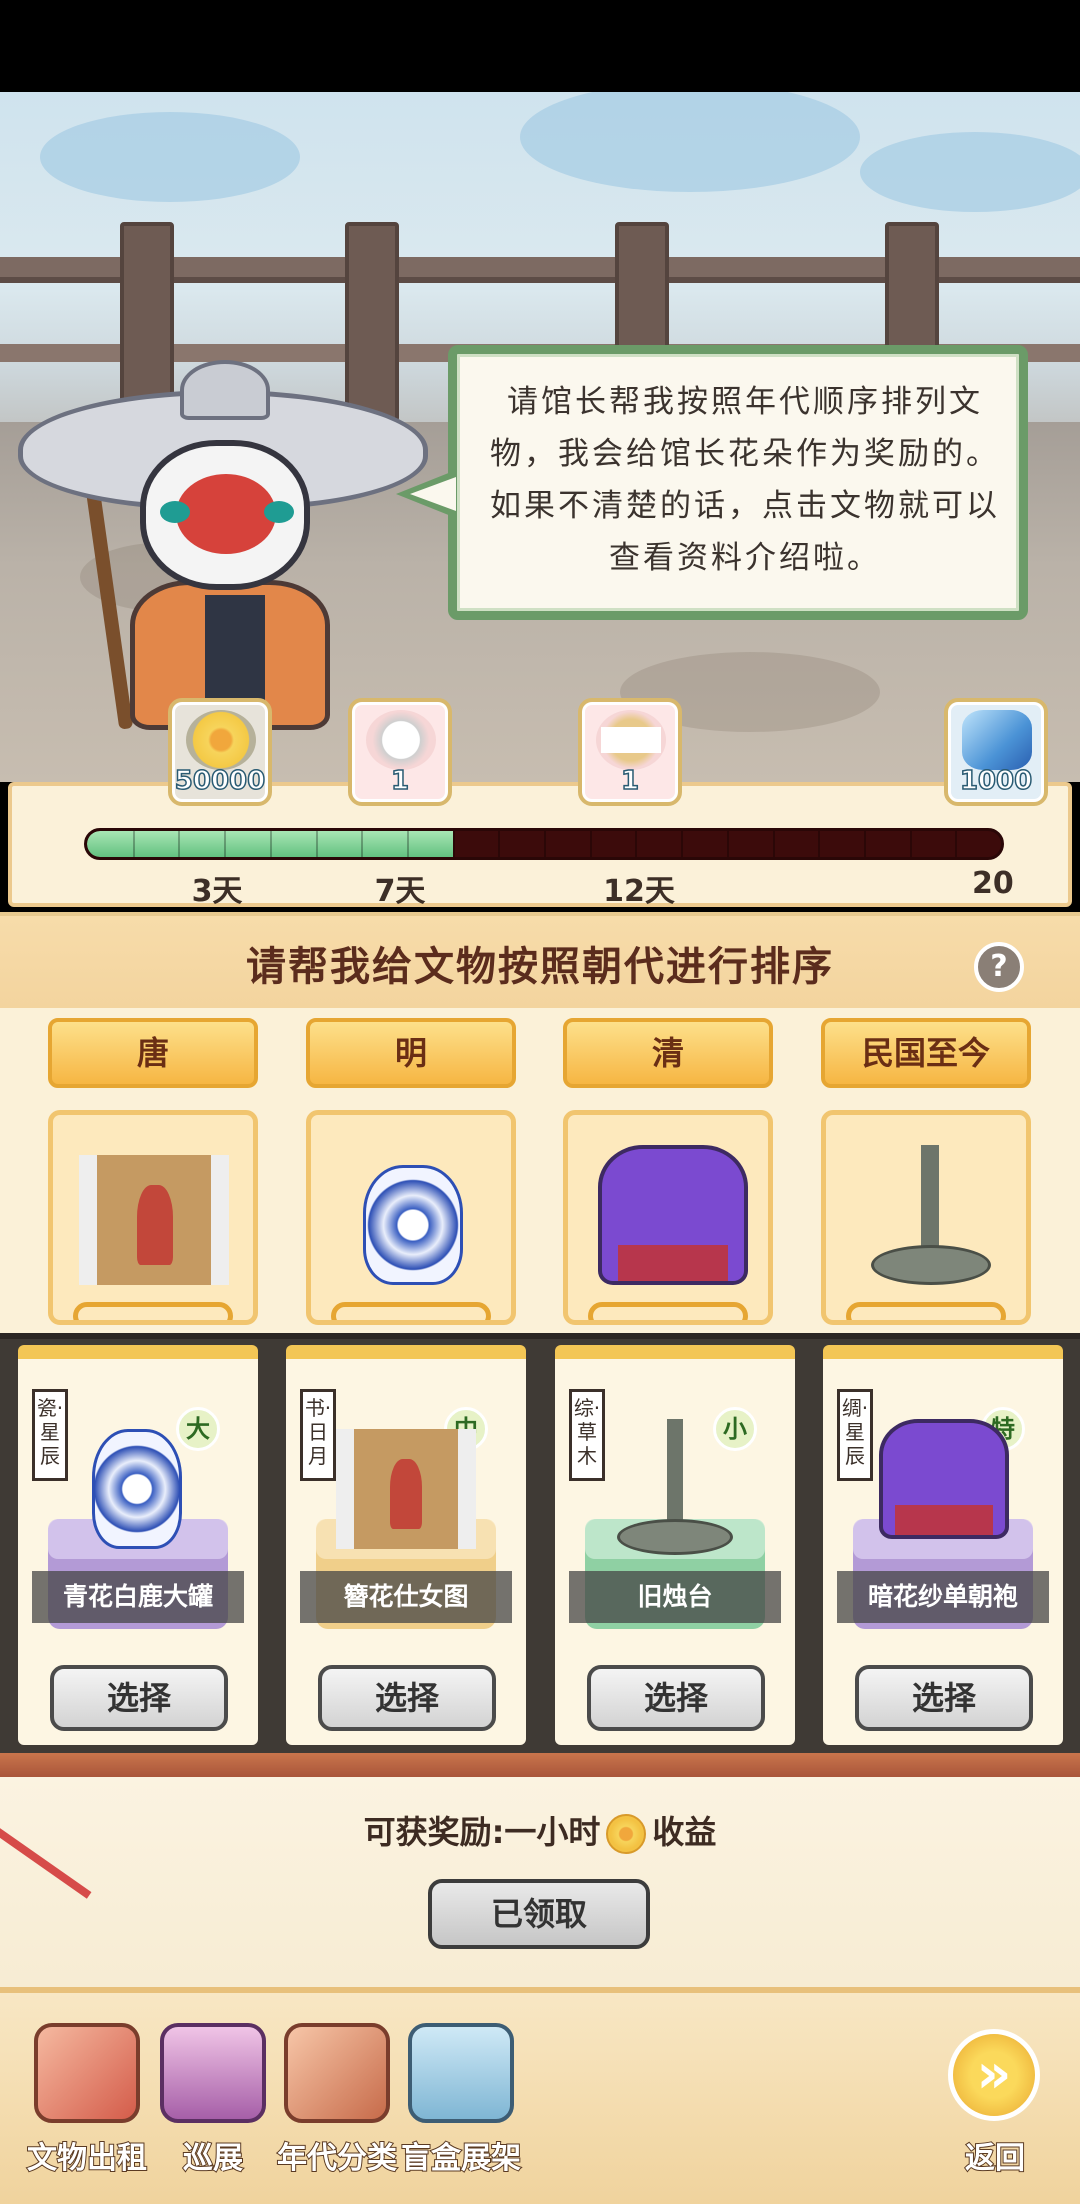 The image size is (1080, 2204). Describe the element at coordinates (213, 2073) in the screenshot. I see `tour-bus-icon` at that location.